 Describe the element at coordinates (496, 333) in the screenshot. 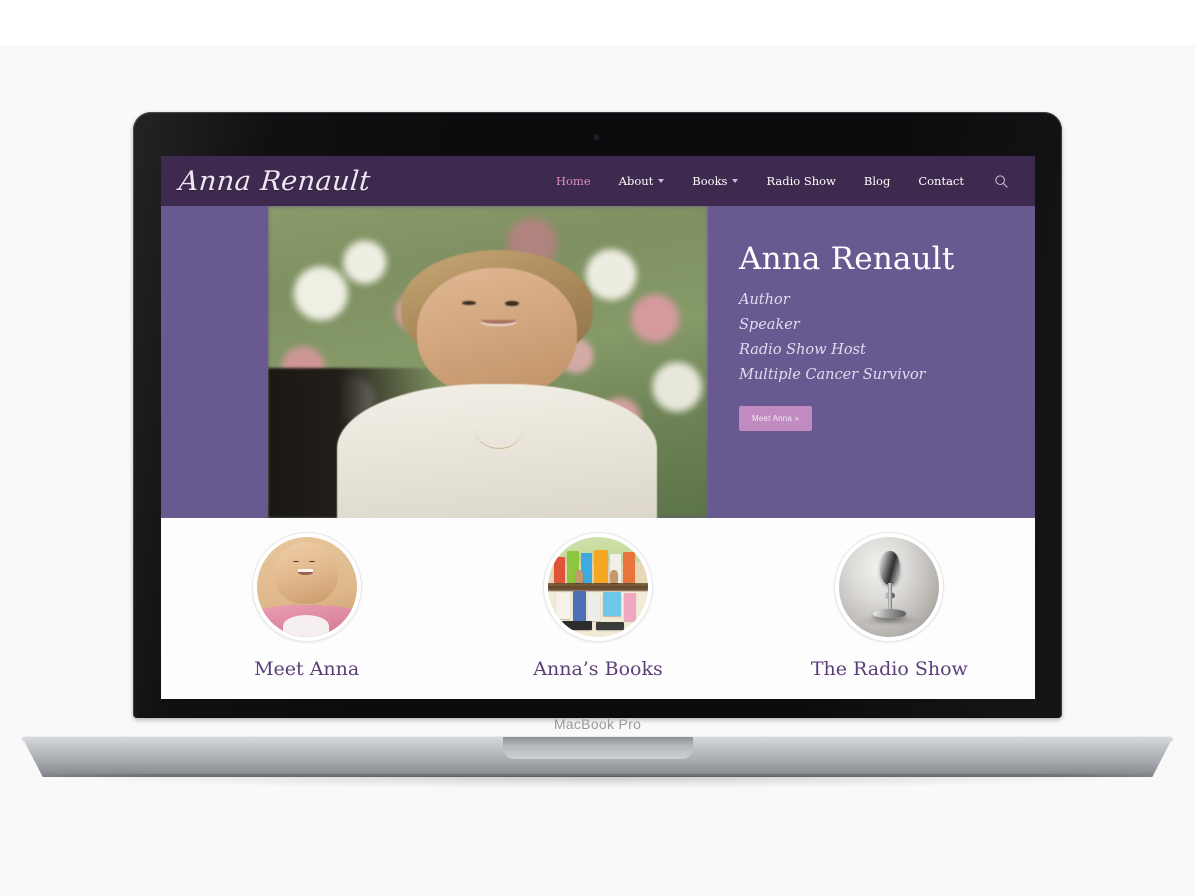

I see `face-shape` at that location.